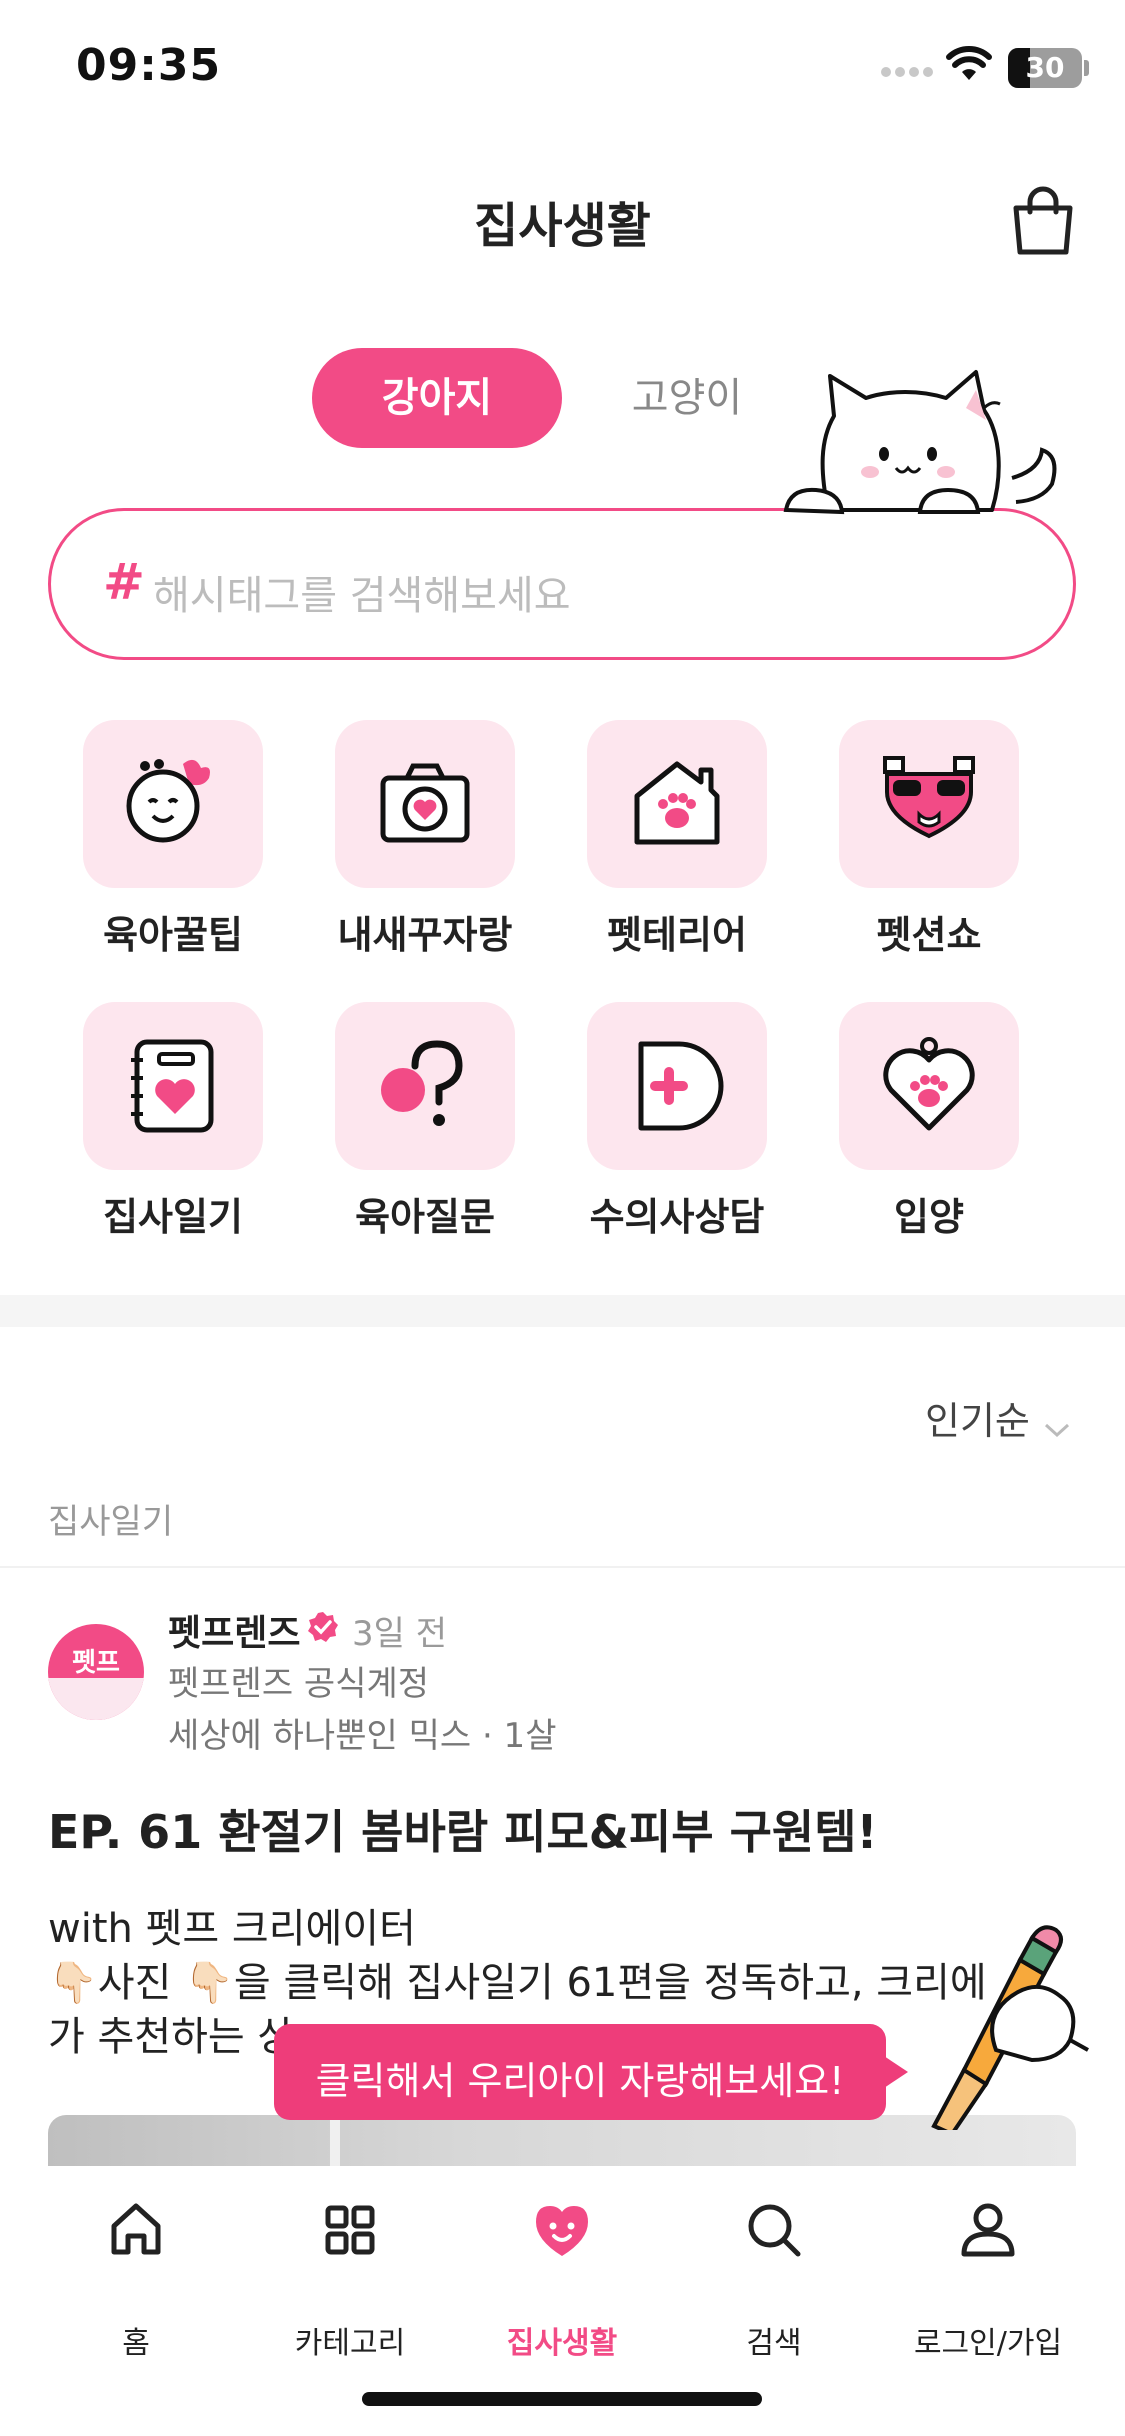  Describe the element at coordinates (562, 226) in the screenshot. I see `page-title: 집사생활` at that location.